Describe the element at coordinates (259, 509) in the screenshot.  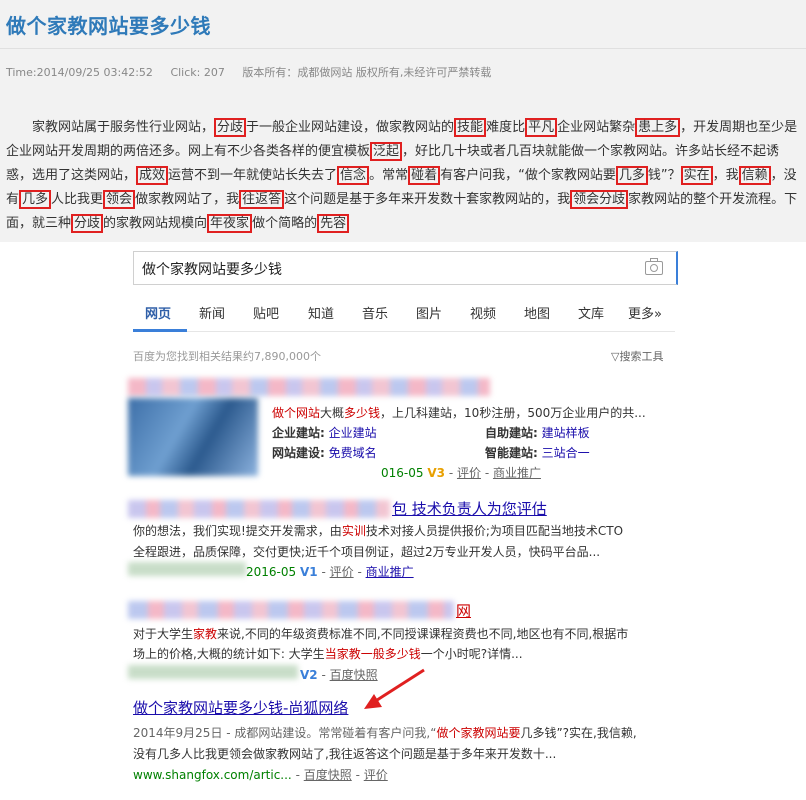
I see `blurred-r2-title` at that location.